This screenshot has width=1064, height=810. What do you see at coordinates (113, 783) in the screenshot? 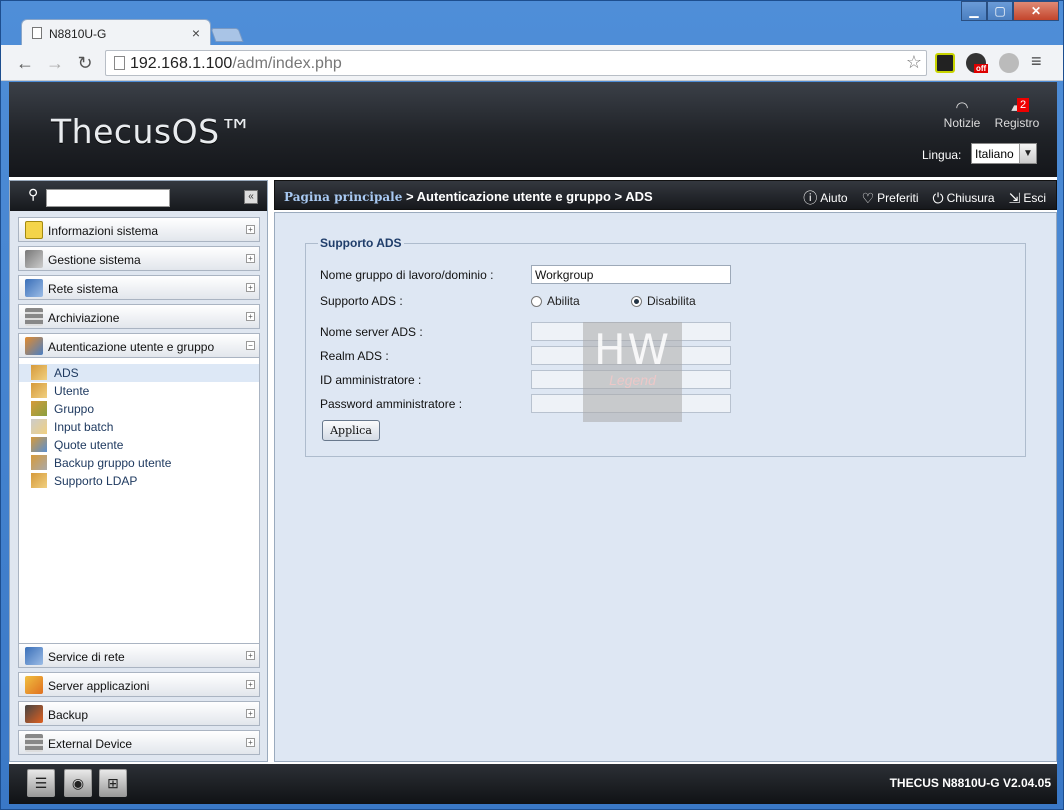
I see `network-map-icon: ⊞` at bounding box center [113, 783].